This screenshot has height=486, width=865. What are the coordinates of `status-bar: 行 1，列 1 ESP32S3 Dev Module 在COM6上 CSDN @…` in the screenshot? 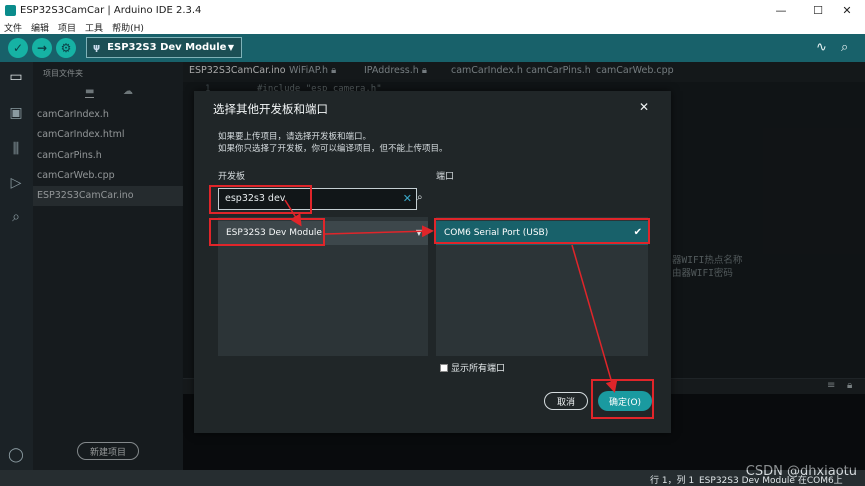 It's located at (432, 475).